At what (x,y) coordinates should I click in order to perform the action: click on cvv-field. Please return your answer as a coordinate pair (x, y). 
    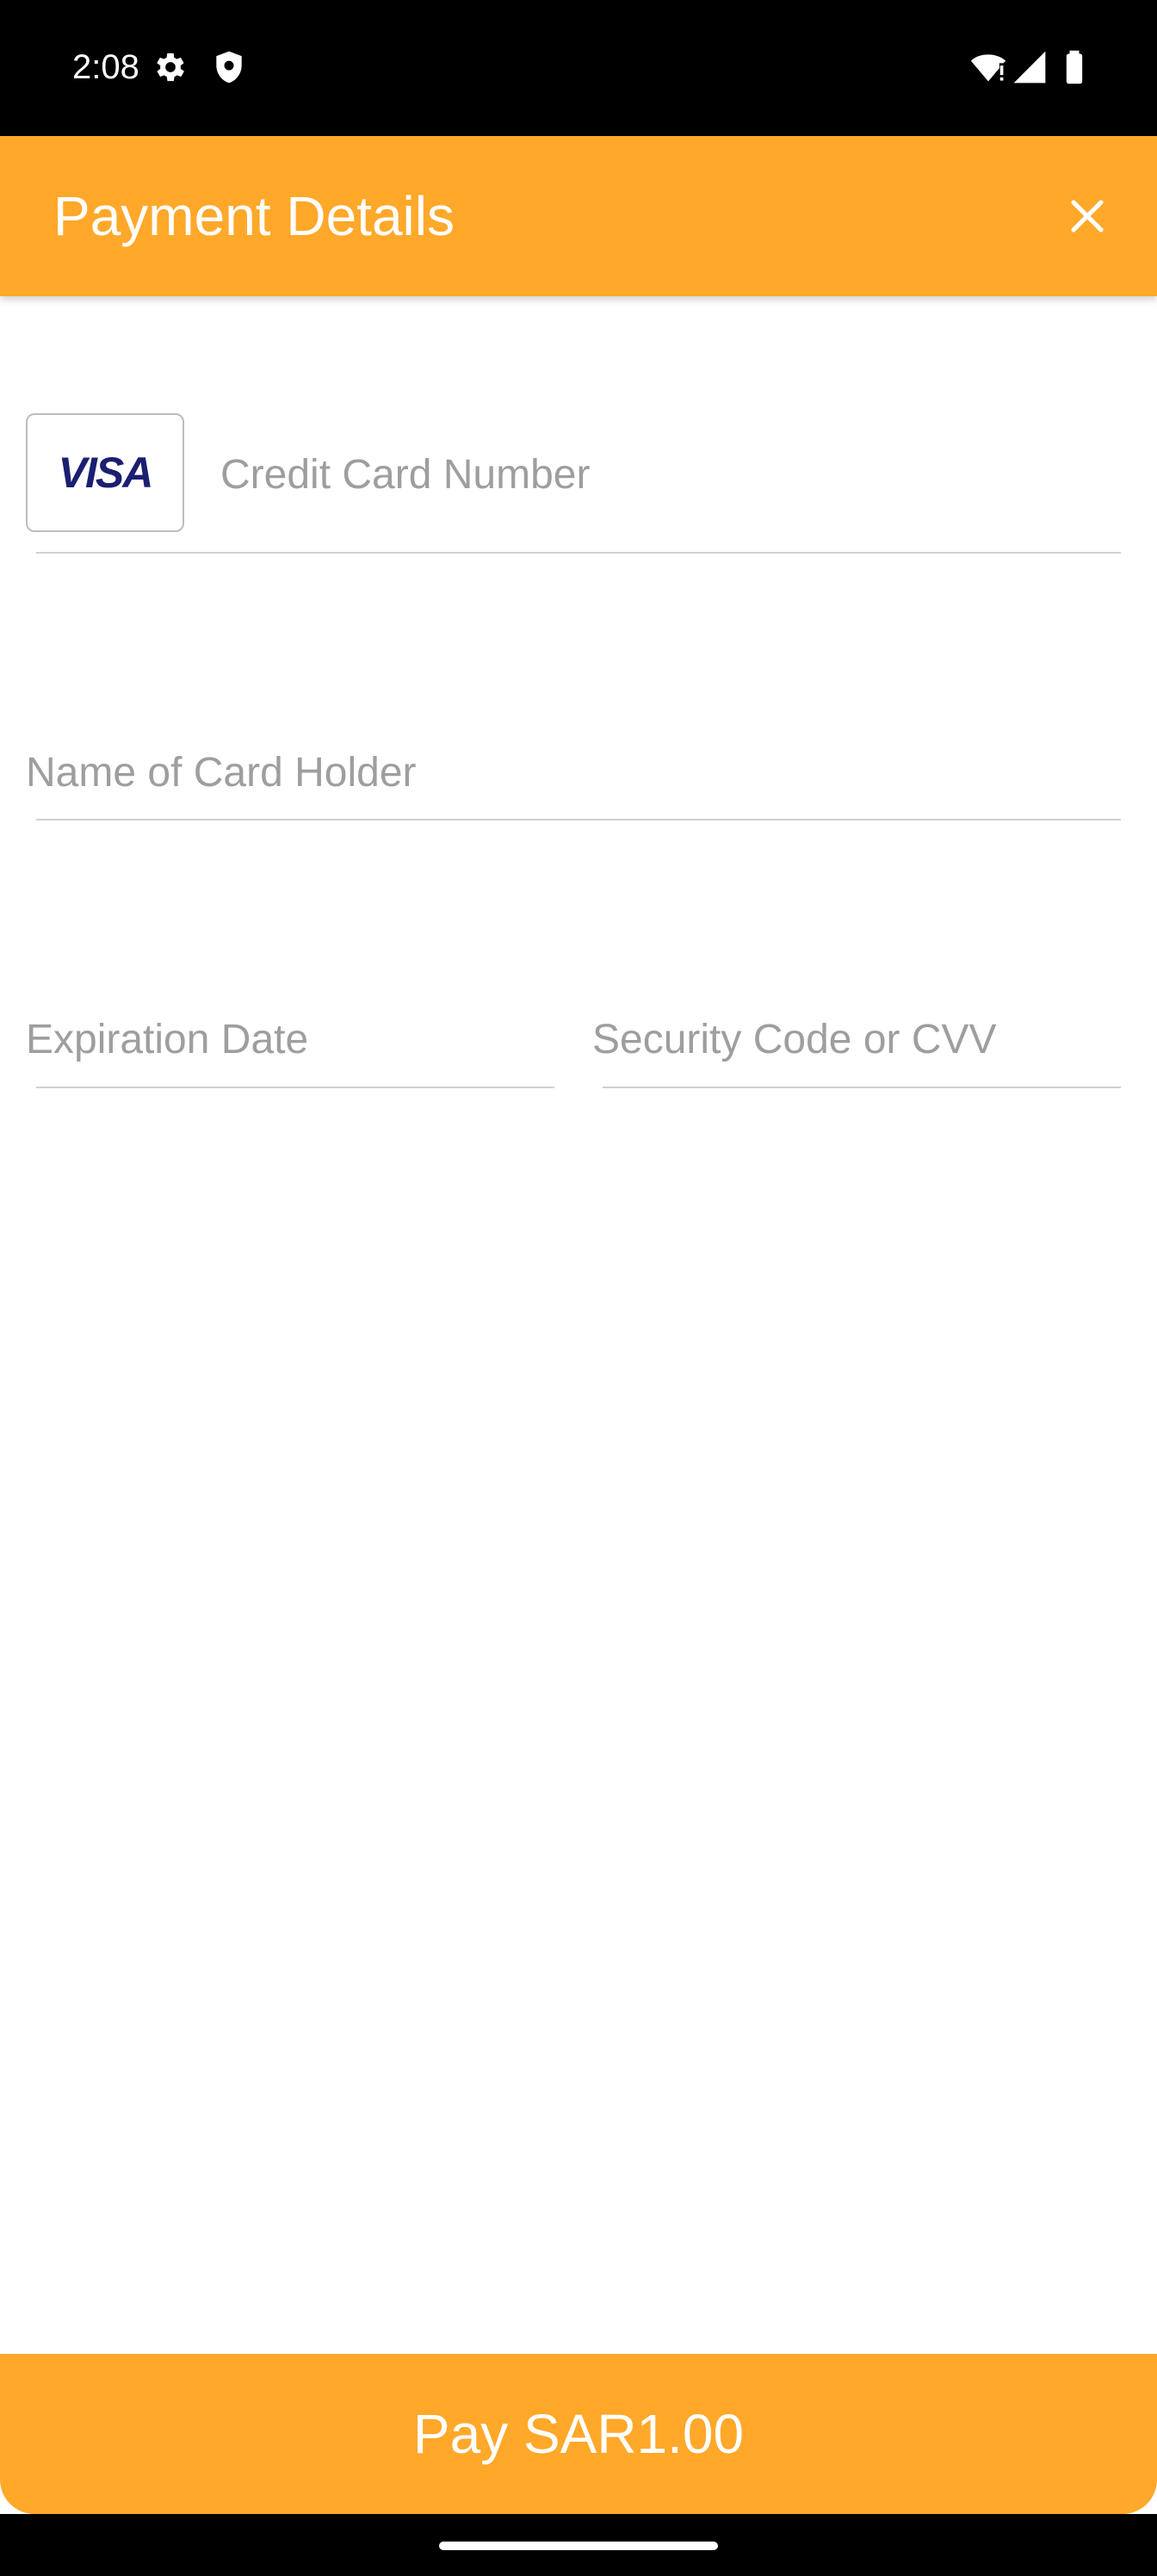
    Looking at the image, I should click on (856, 1040).